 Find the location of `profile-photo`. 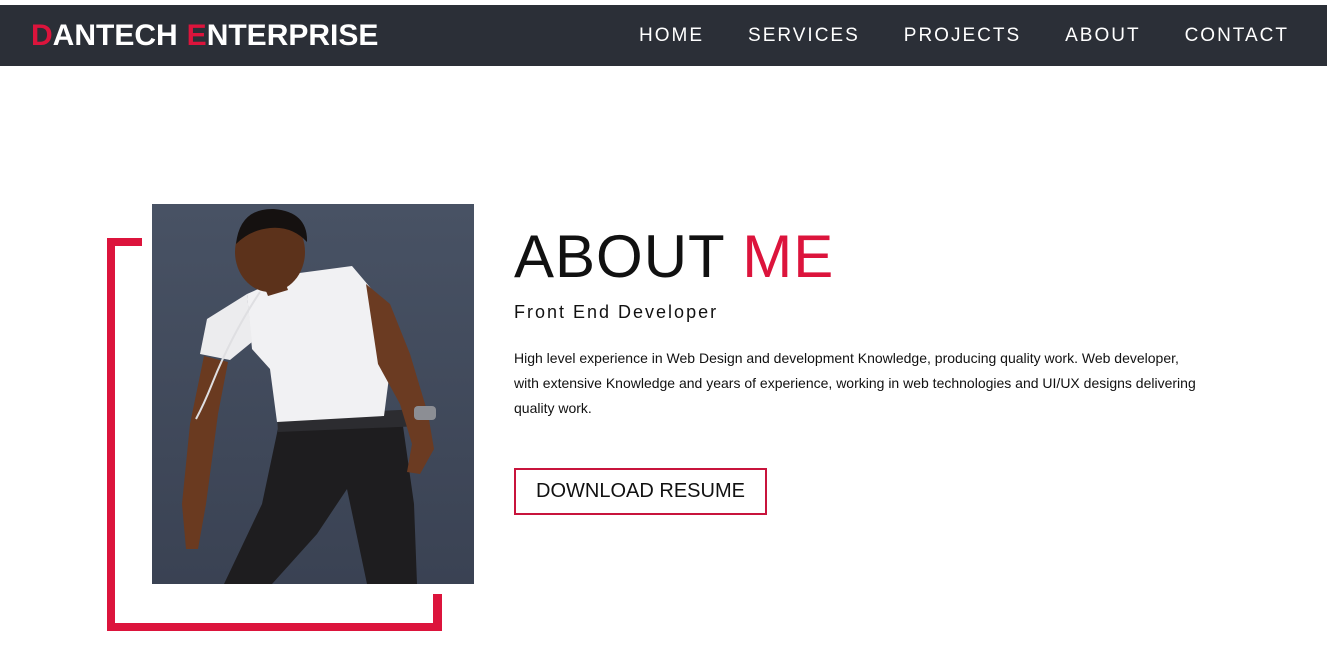

profile-photo is located at coordinates (313, 394).